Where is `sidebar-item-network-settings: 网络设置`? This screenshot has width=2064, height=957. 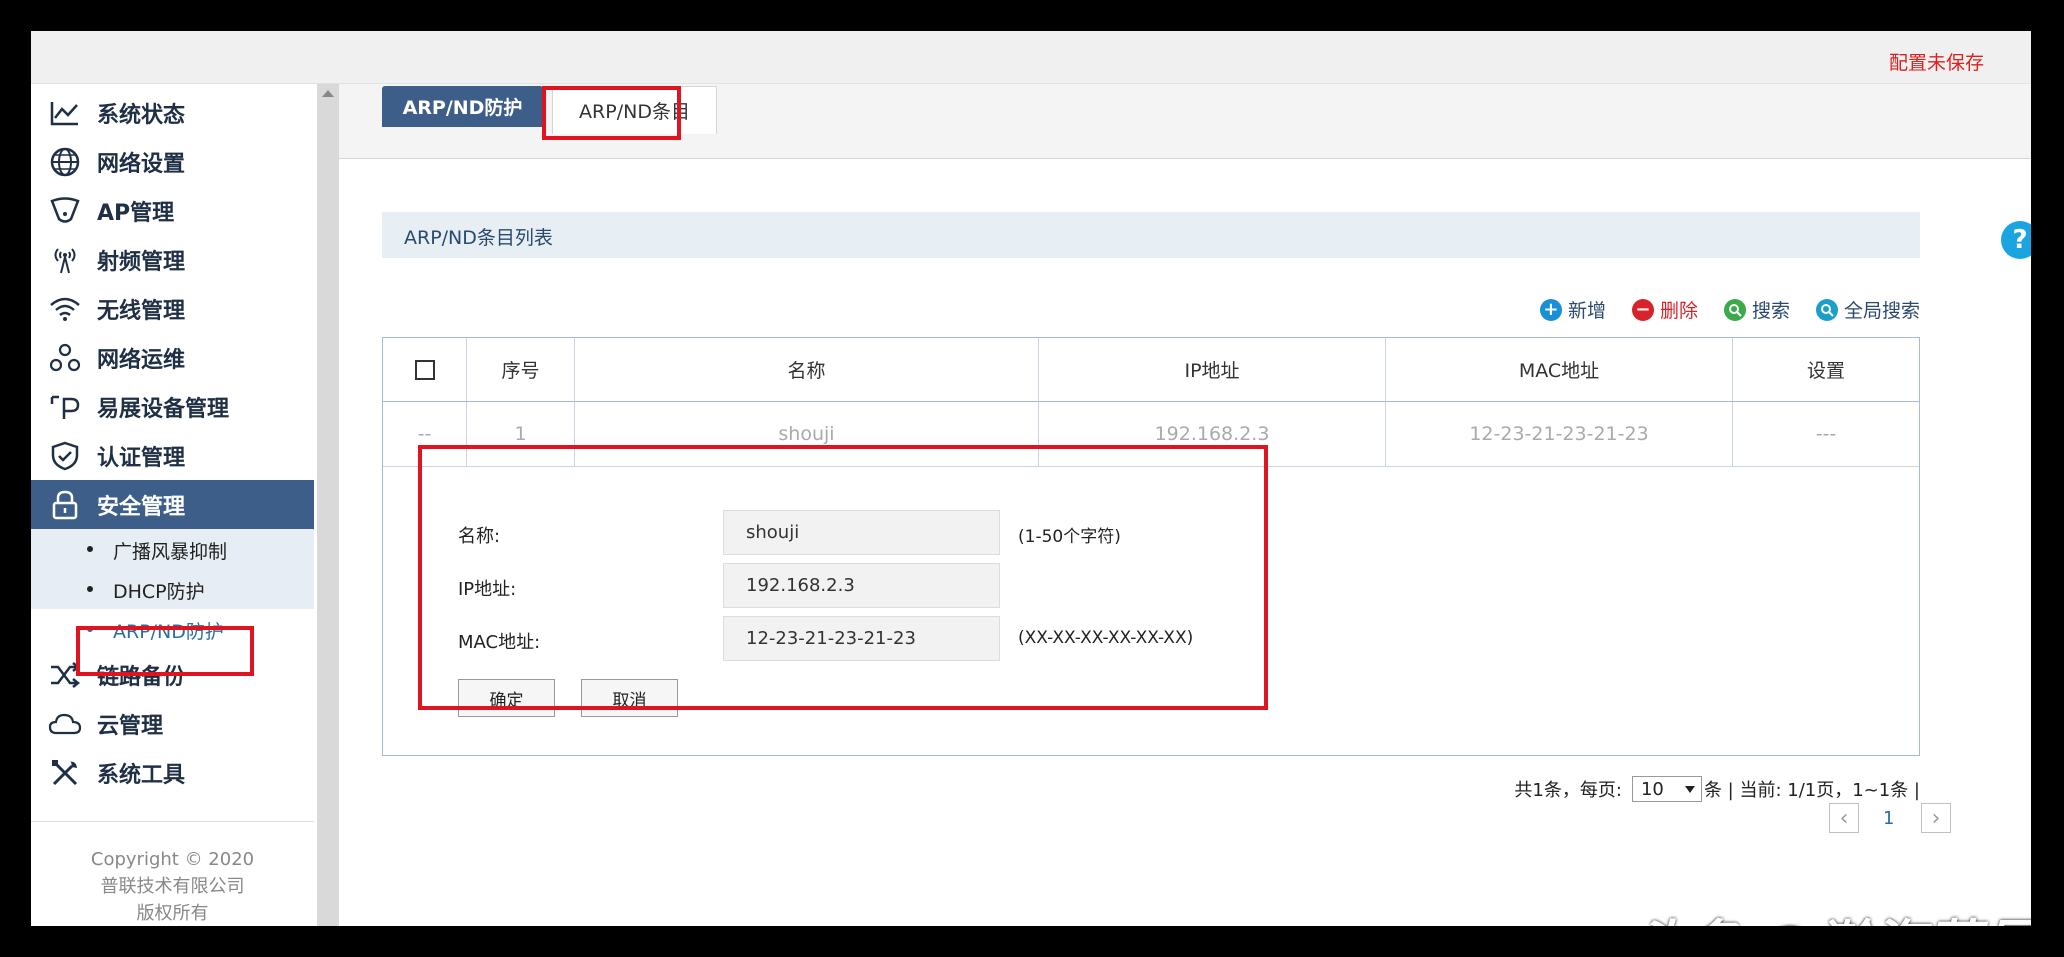
sidebar-item-network-settings: 网络设置 is located at coordinates (172, 161).